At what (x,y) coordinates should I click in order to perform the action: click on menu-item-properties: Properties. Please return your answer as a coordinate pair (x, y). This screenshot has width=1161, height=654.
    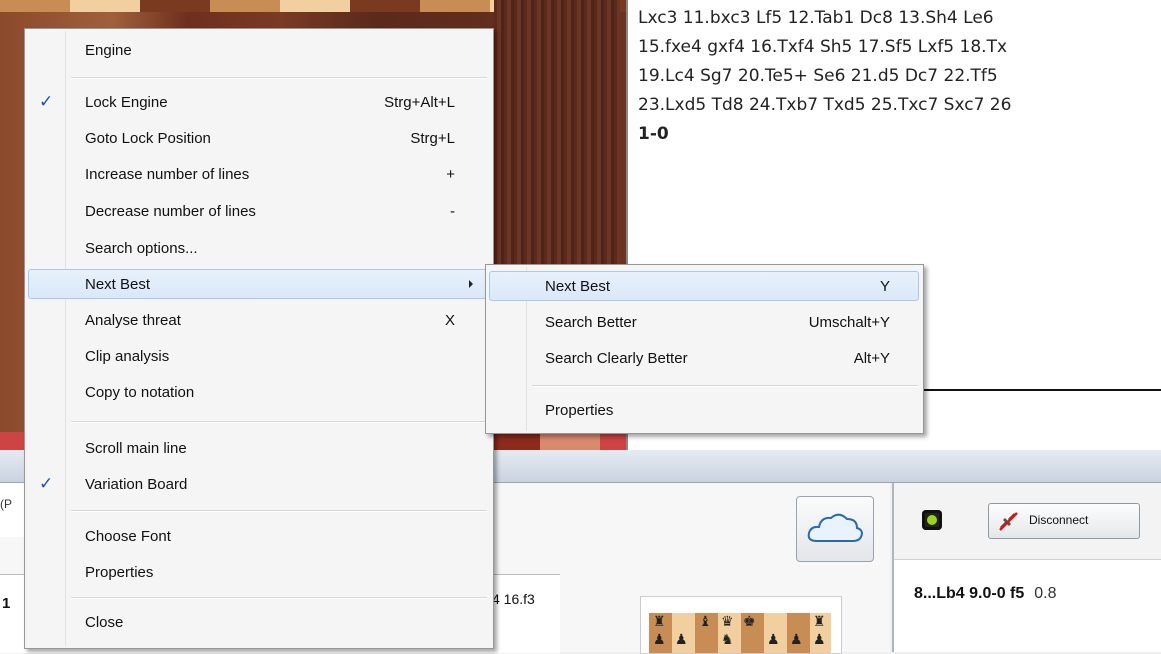
    Looking at the image, I should click on (258, 572).